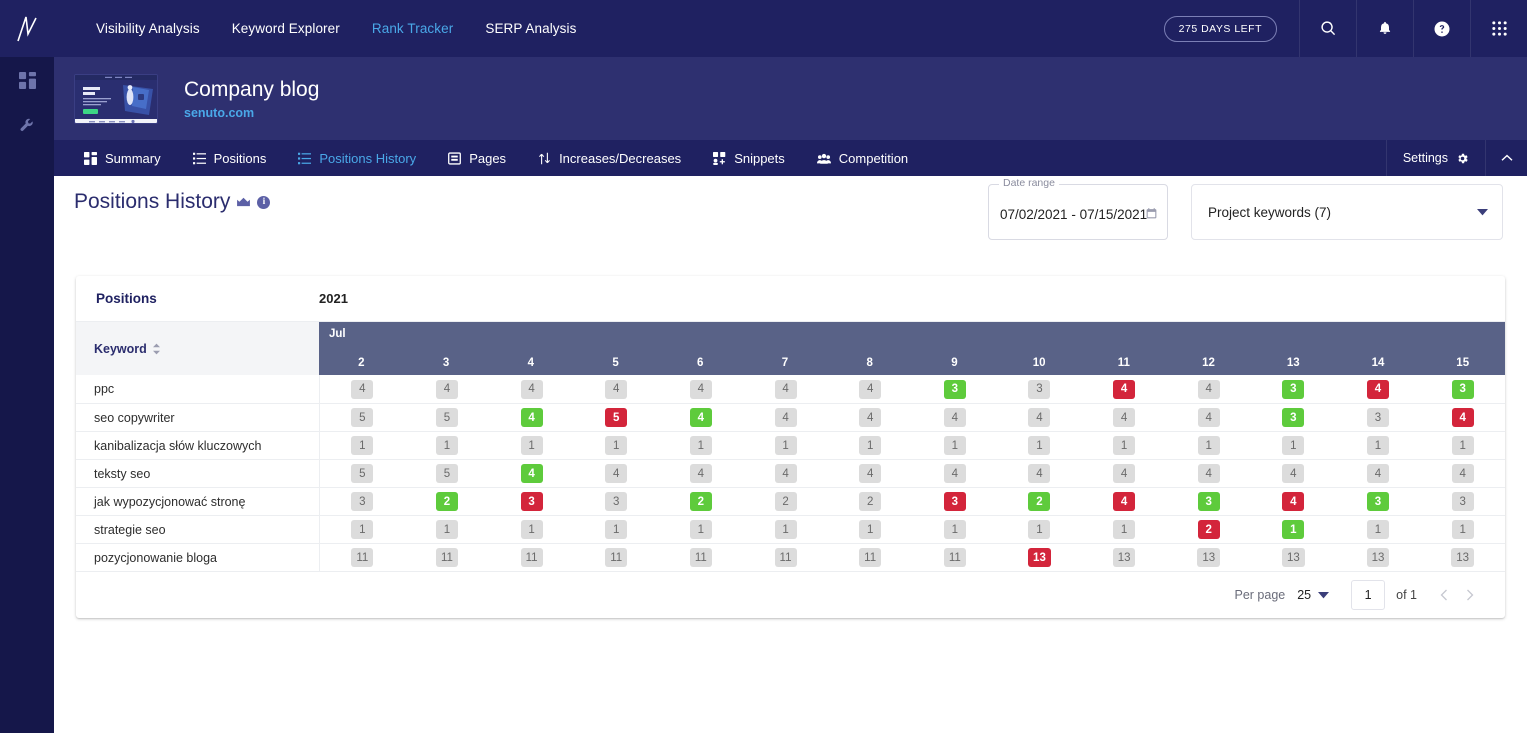  What do you see at coordinates (530, 28) in the screenshot?
I see `nav-link-serp-analysis: SERP Analysis` at bounding box center [530, 28].